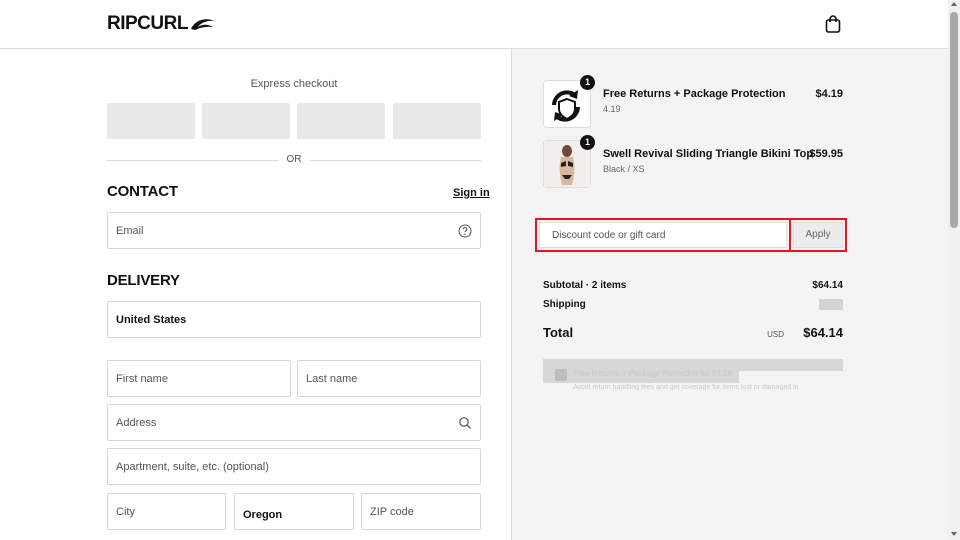 This screenshot has width=960, height=540. I want to click on ripcurl-logo: RIPCURL, so click(162, 24).